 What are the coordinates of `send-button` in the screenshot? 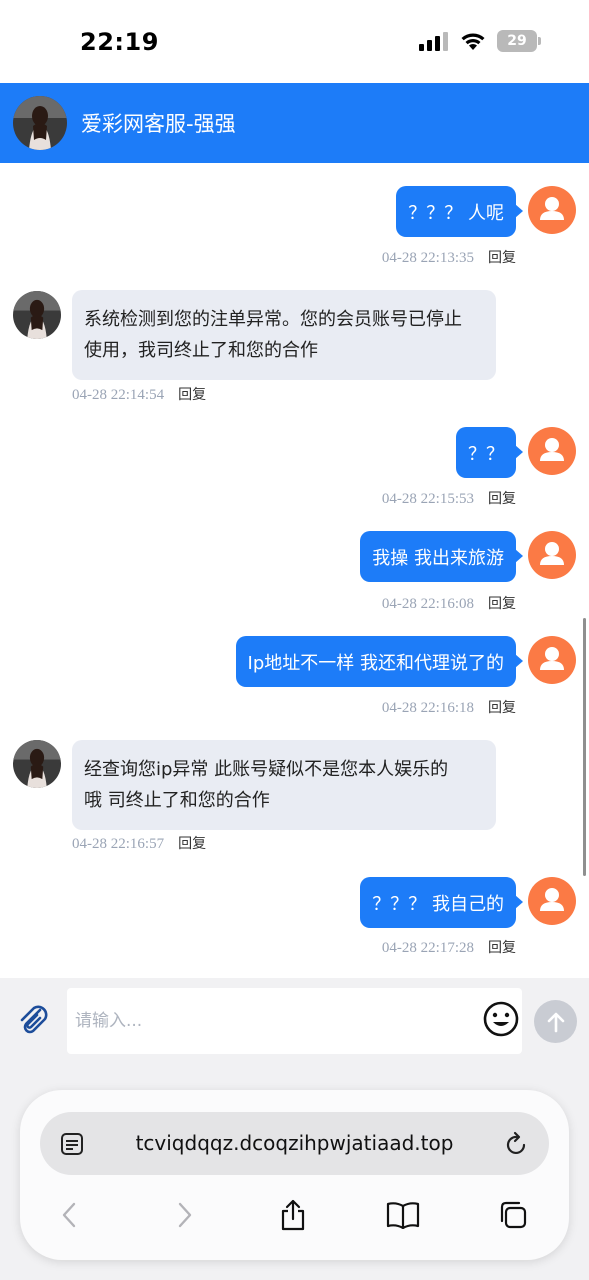 It's located at (555, 1021).